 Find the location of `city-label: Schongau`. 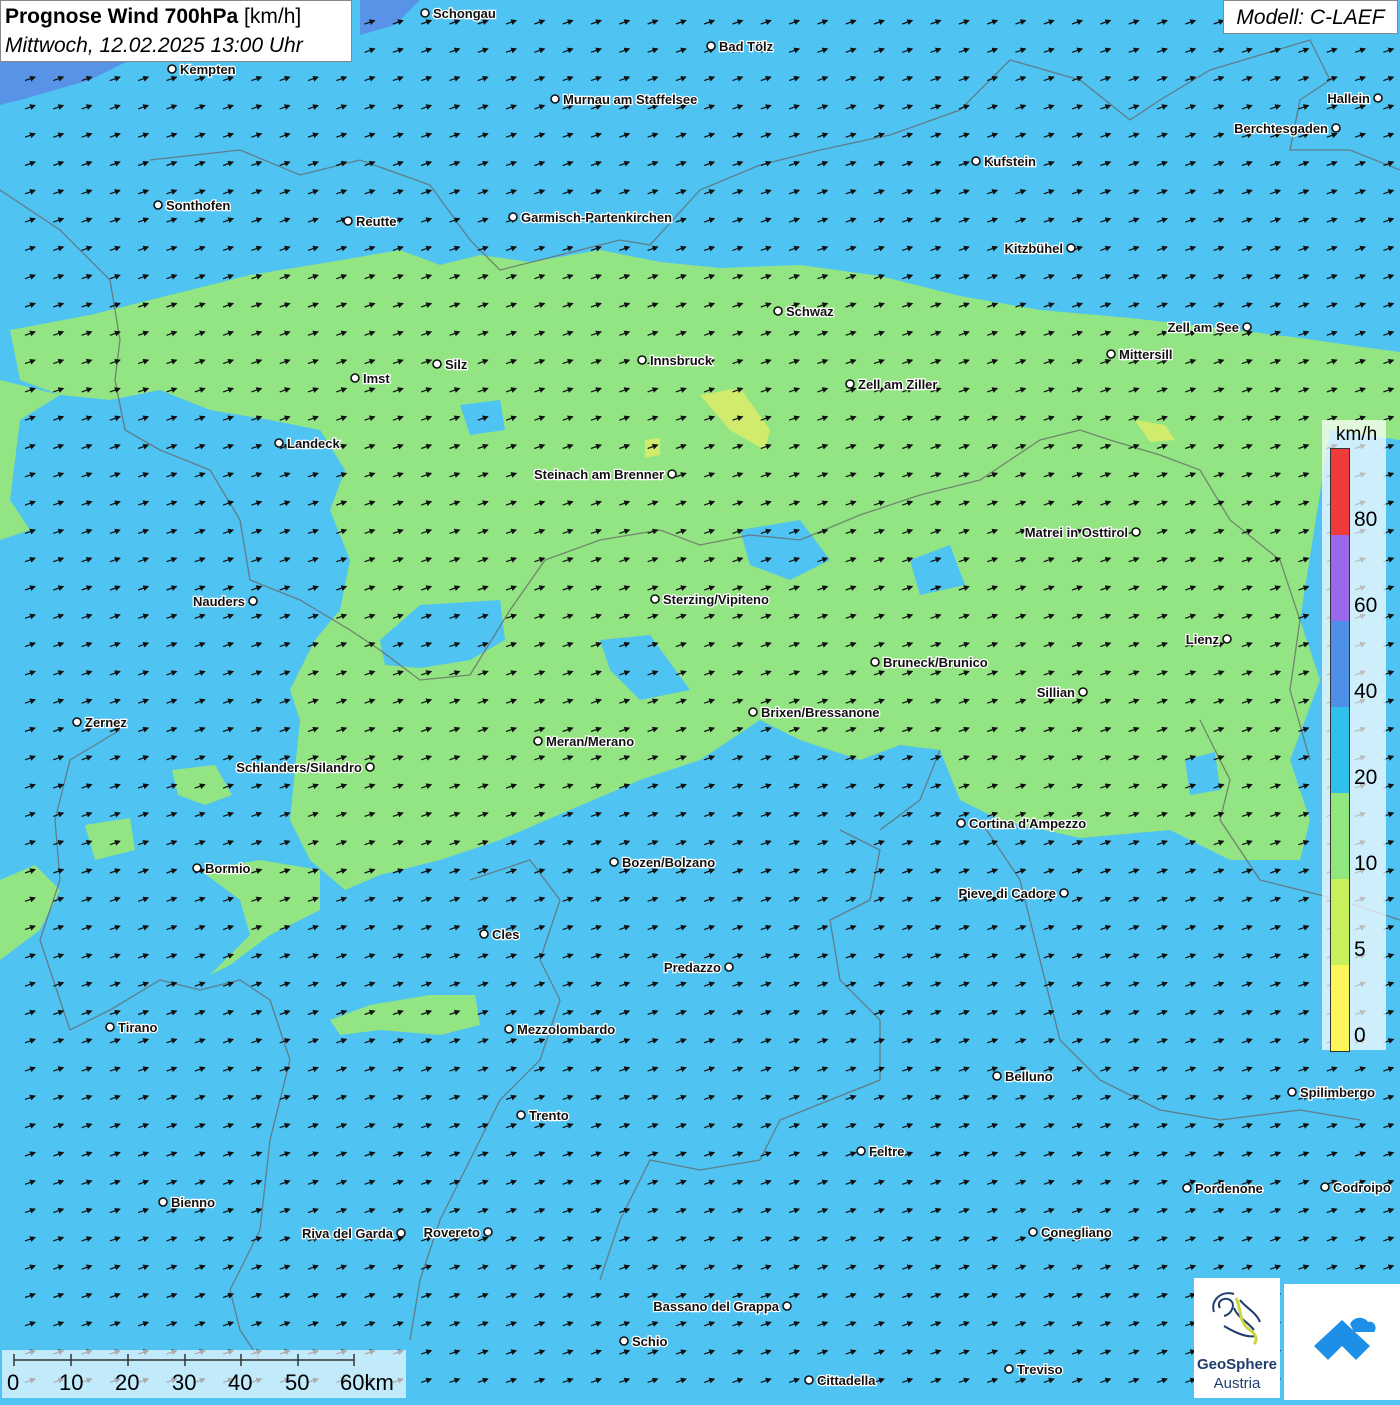

city-label: Schongau is located at coordinates (464, 13).